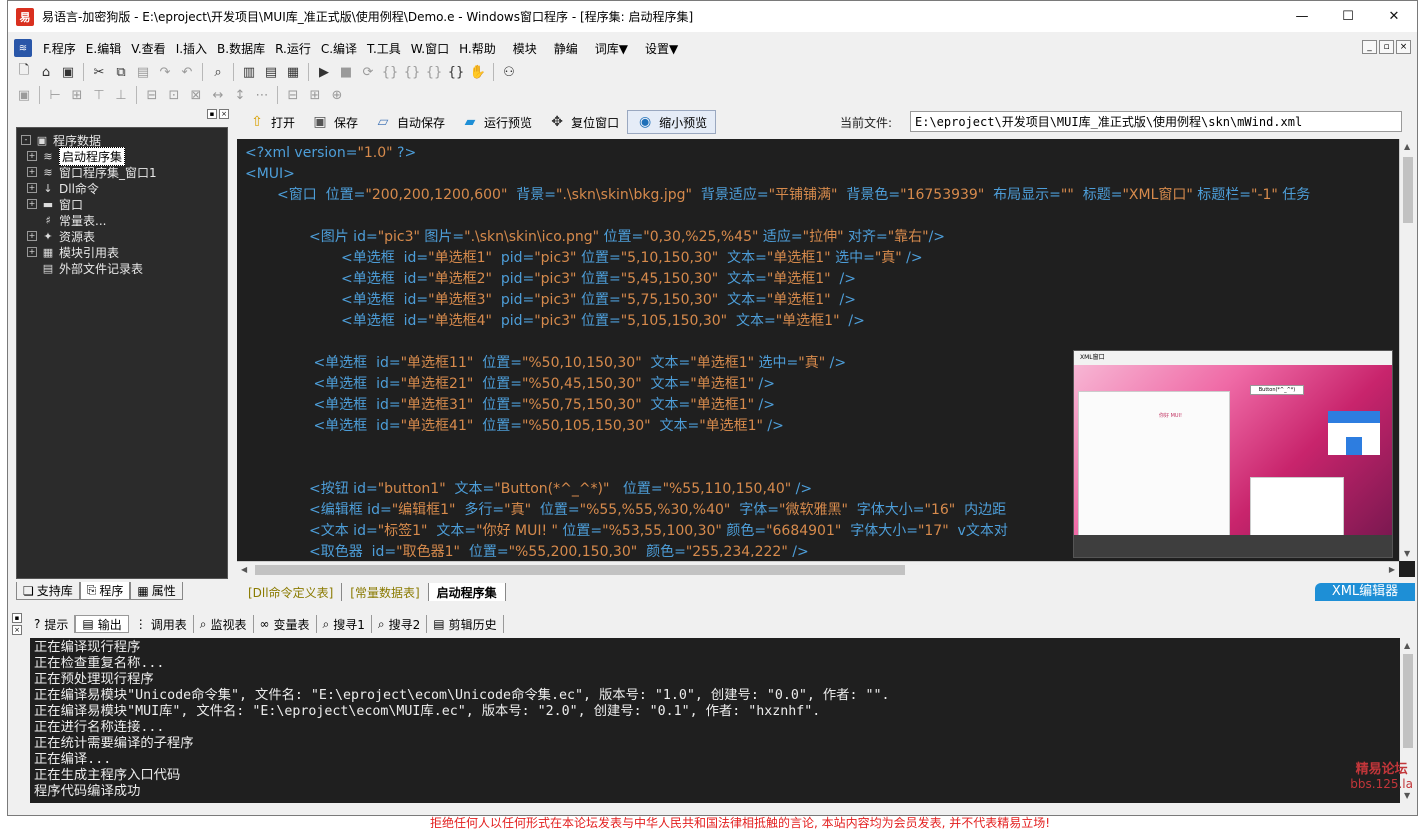  Describe the element at coordinates (26, 140) in the screenshot. I see `collapse-icon: -` at that location.